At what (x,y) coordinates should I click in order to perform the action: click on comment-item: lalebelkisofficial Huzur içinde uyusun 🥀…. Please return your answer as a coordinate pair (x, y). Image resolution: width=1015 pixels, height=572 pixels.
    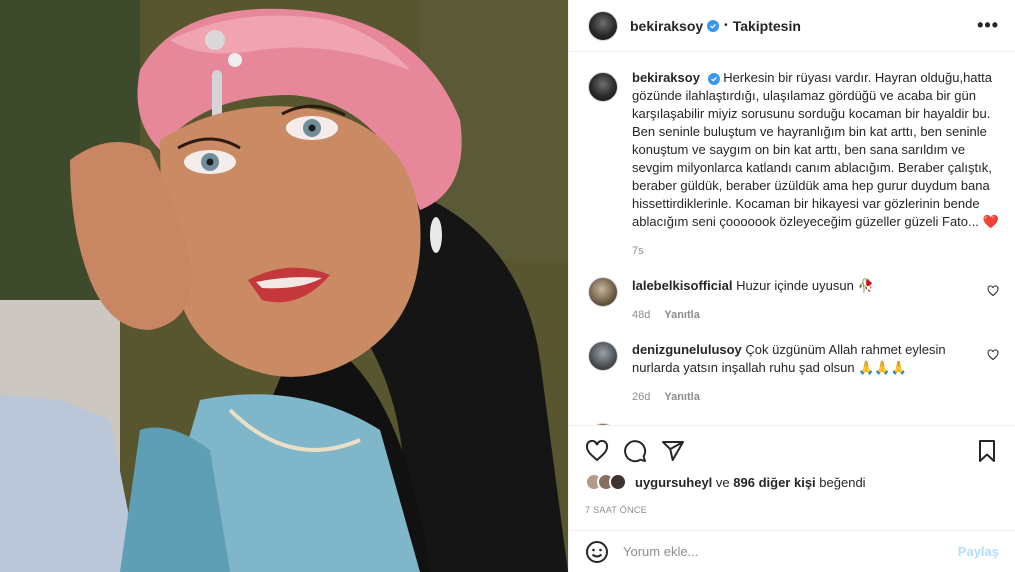
    Looking at the image, I should click on (793, 299).